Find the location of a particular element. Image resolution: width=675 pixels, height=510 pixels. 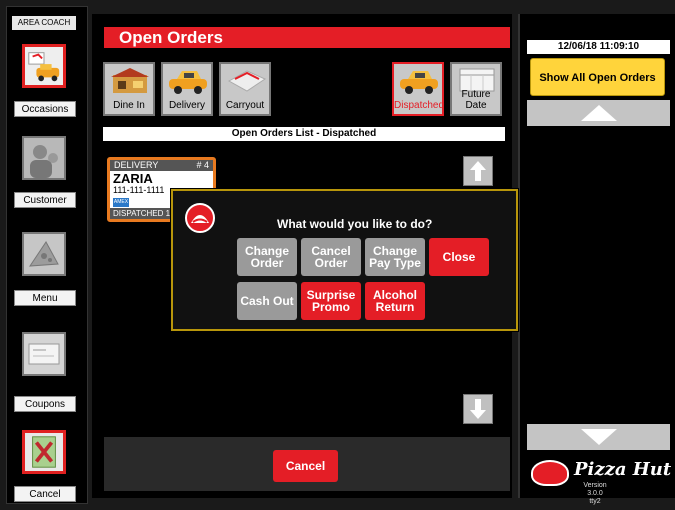

version-text: Version 3.0.0 is located at coordinates (595, 489).